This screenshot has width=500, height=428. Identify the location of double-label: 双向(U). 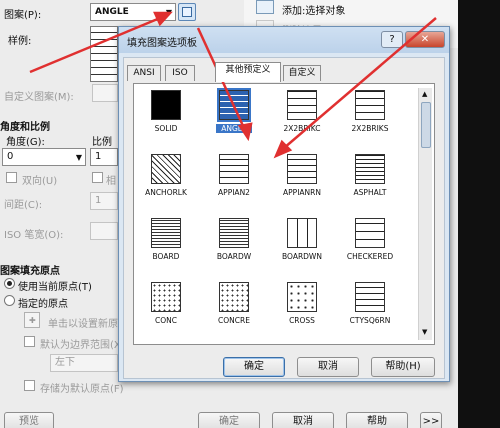
(40, 181).